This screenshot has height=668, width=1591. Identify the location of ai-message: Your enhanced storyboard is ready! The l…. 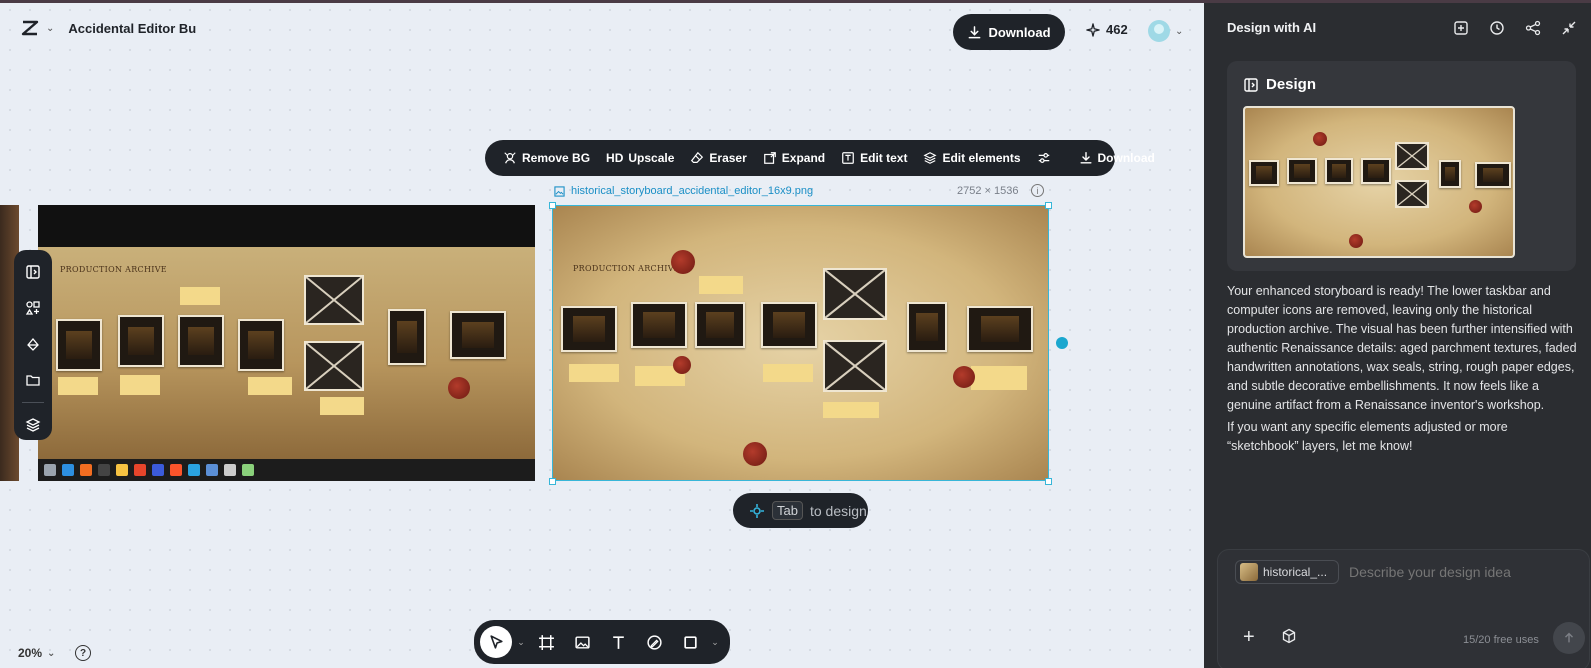
(1404, 369).